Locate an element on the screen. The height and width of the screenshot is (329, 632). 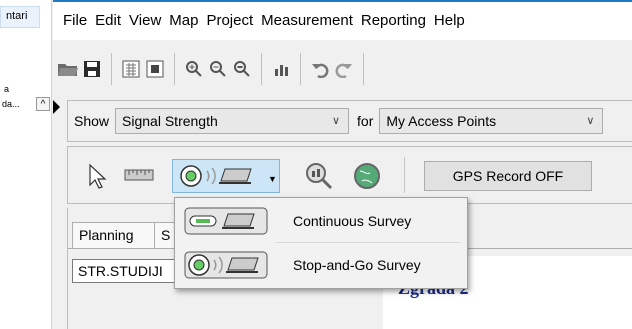
redo-icon is located at coordinates (344, 69).